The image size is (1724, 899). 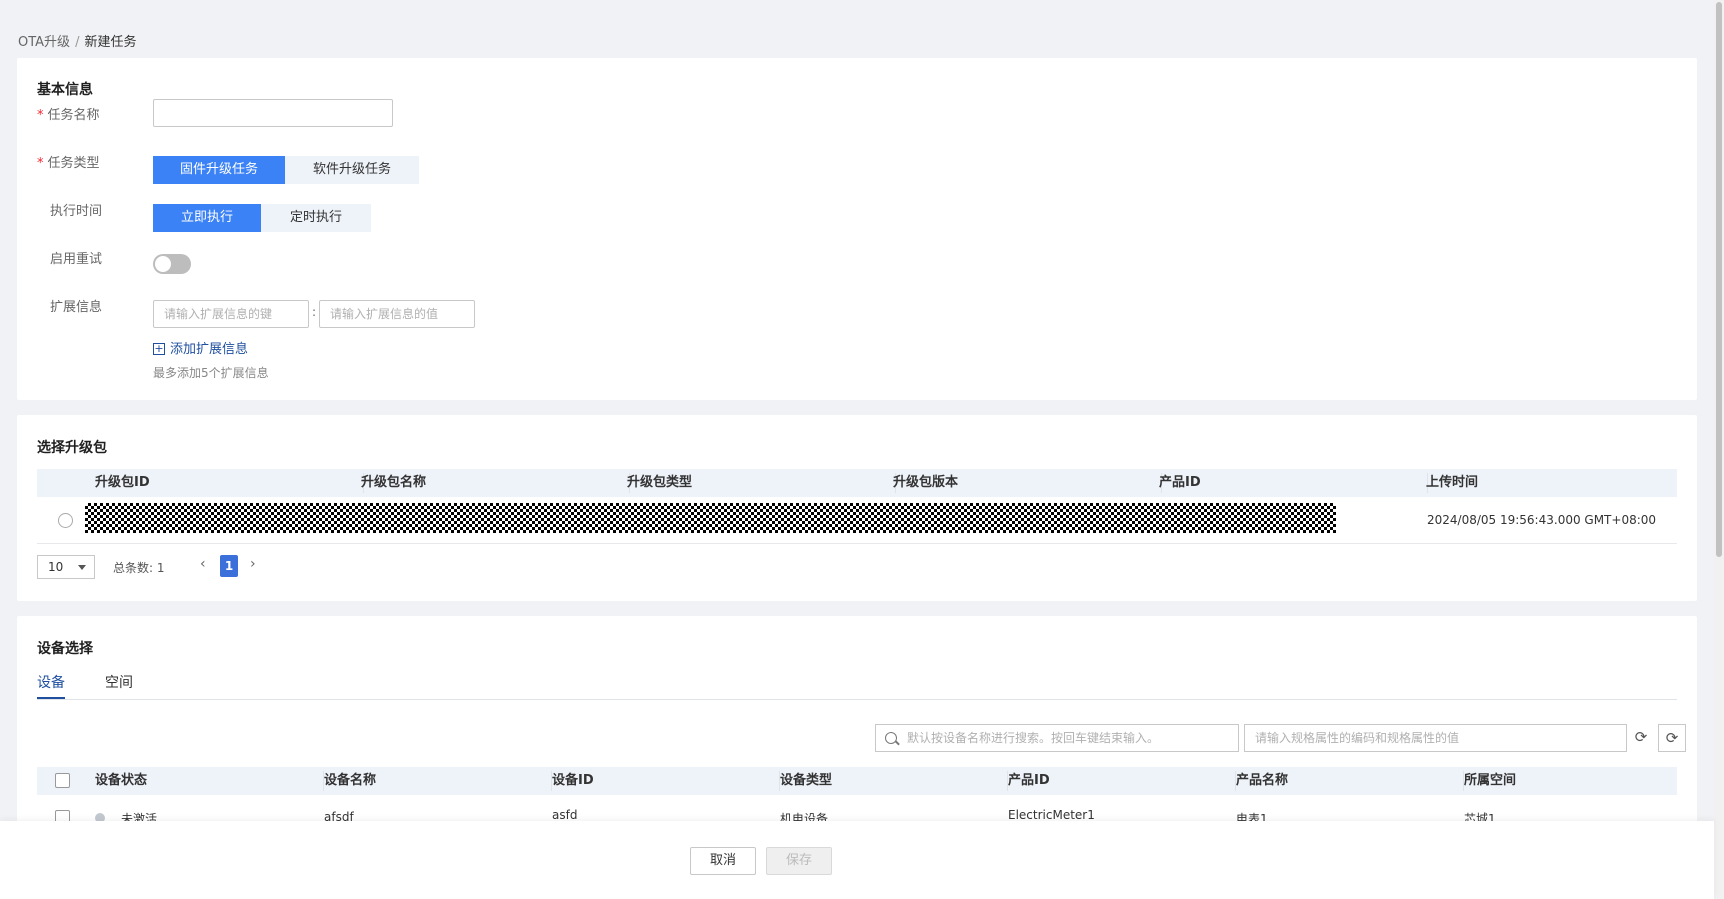 What do you see at coordinates (1490, 780) in the screenshot?
I see `col-space: 所属空间` at bounding box center [1490, 780].